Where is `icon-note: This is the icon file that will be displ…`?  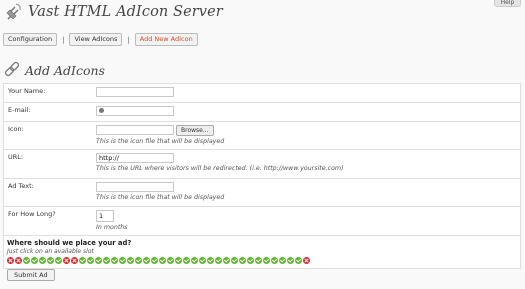
icon-note: This is the icon file that will be displ… is located at coordinates (160, 141).